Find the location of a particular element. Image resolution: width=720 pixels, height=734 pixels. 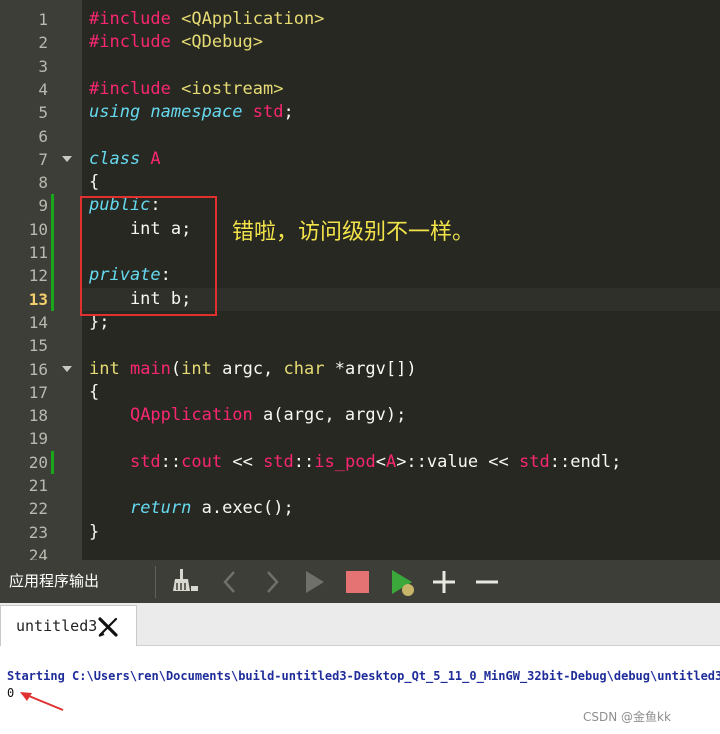

line-number: 9 is located at coordinates (43, 206).